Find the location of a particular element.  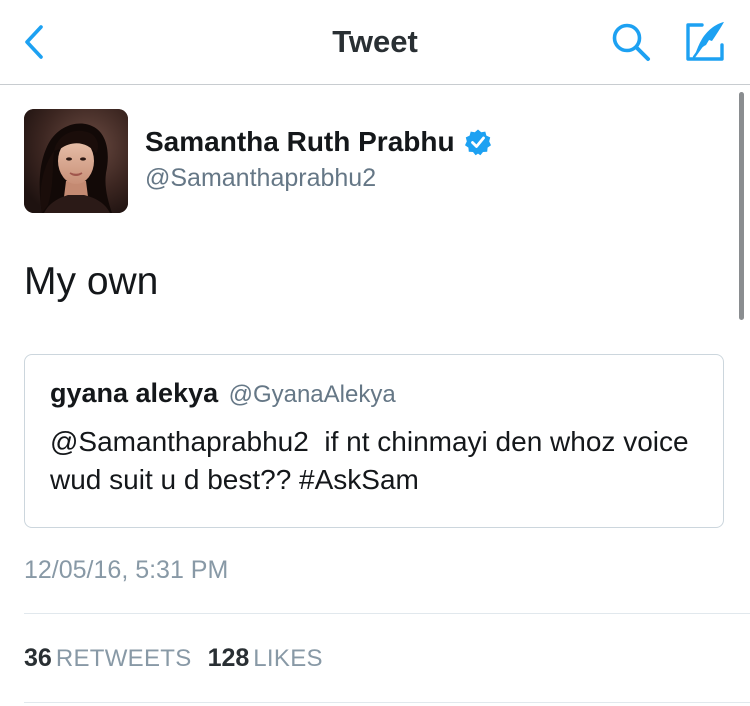

likes-label: LIKES is located at coordinates (288, 658).